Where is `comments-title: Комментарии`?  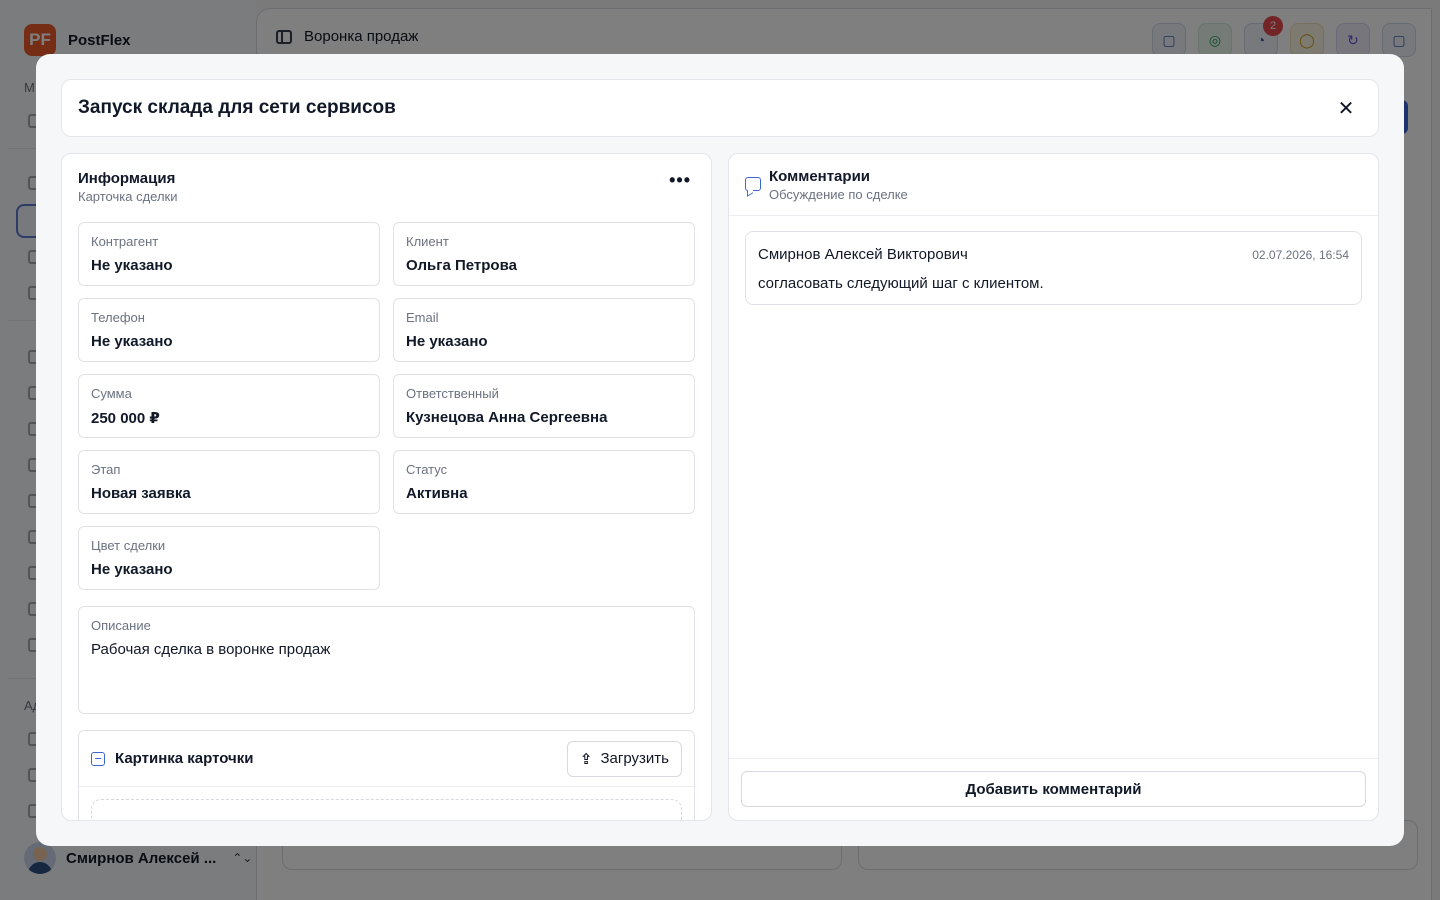 comments-title: Комментарии is located at coordinates (820, 176).